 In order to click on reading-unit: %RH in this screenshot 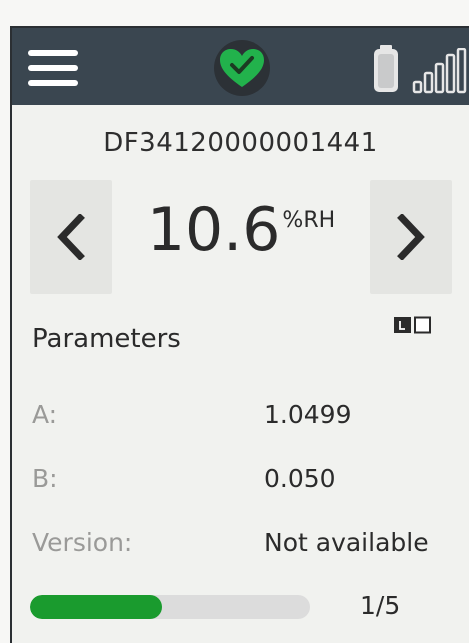, I will do `click(309, 220)`.